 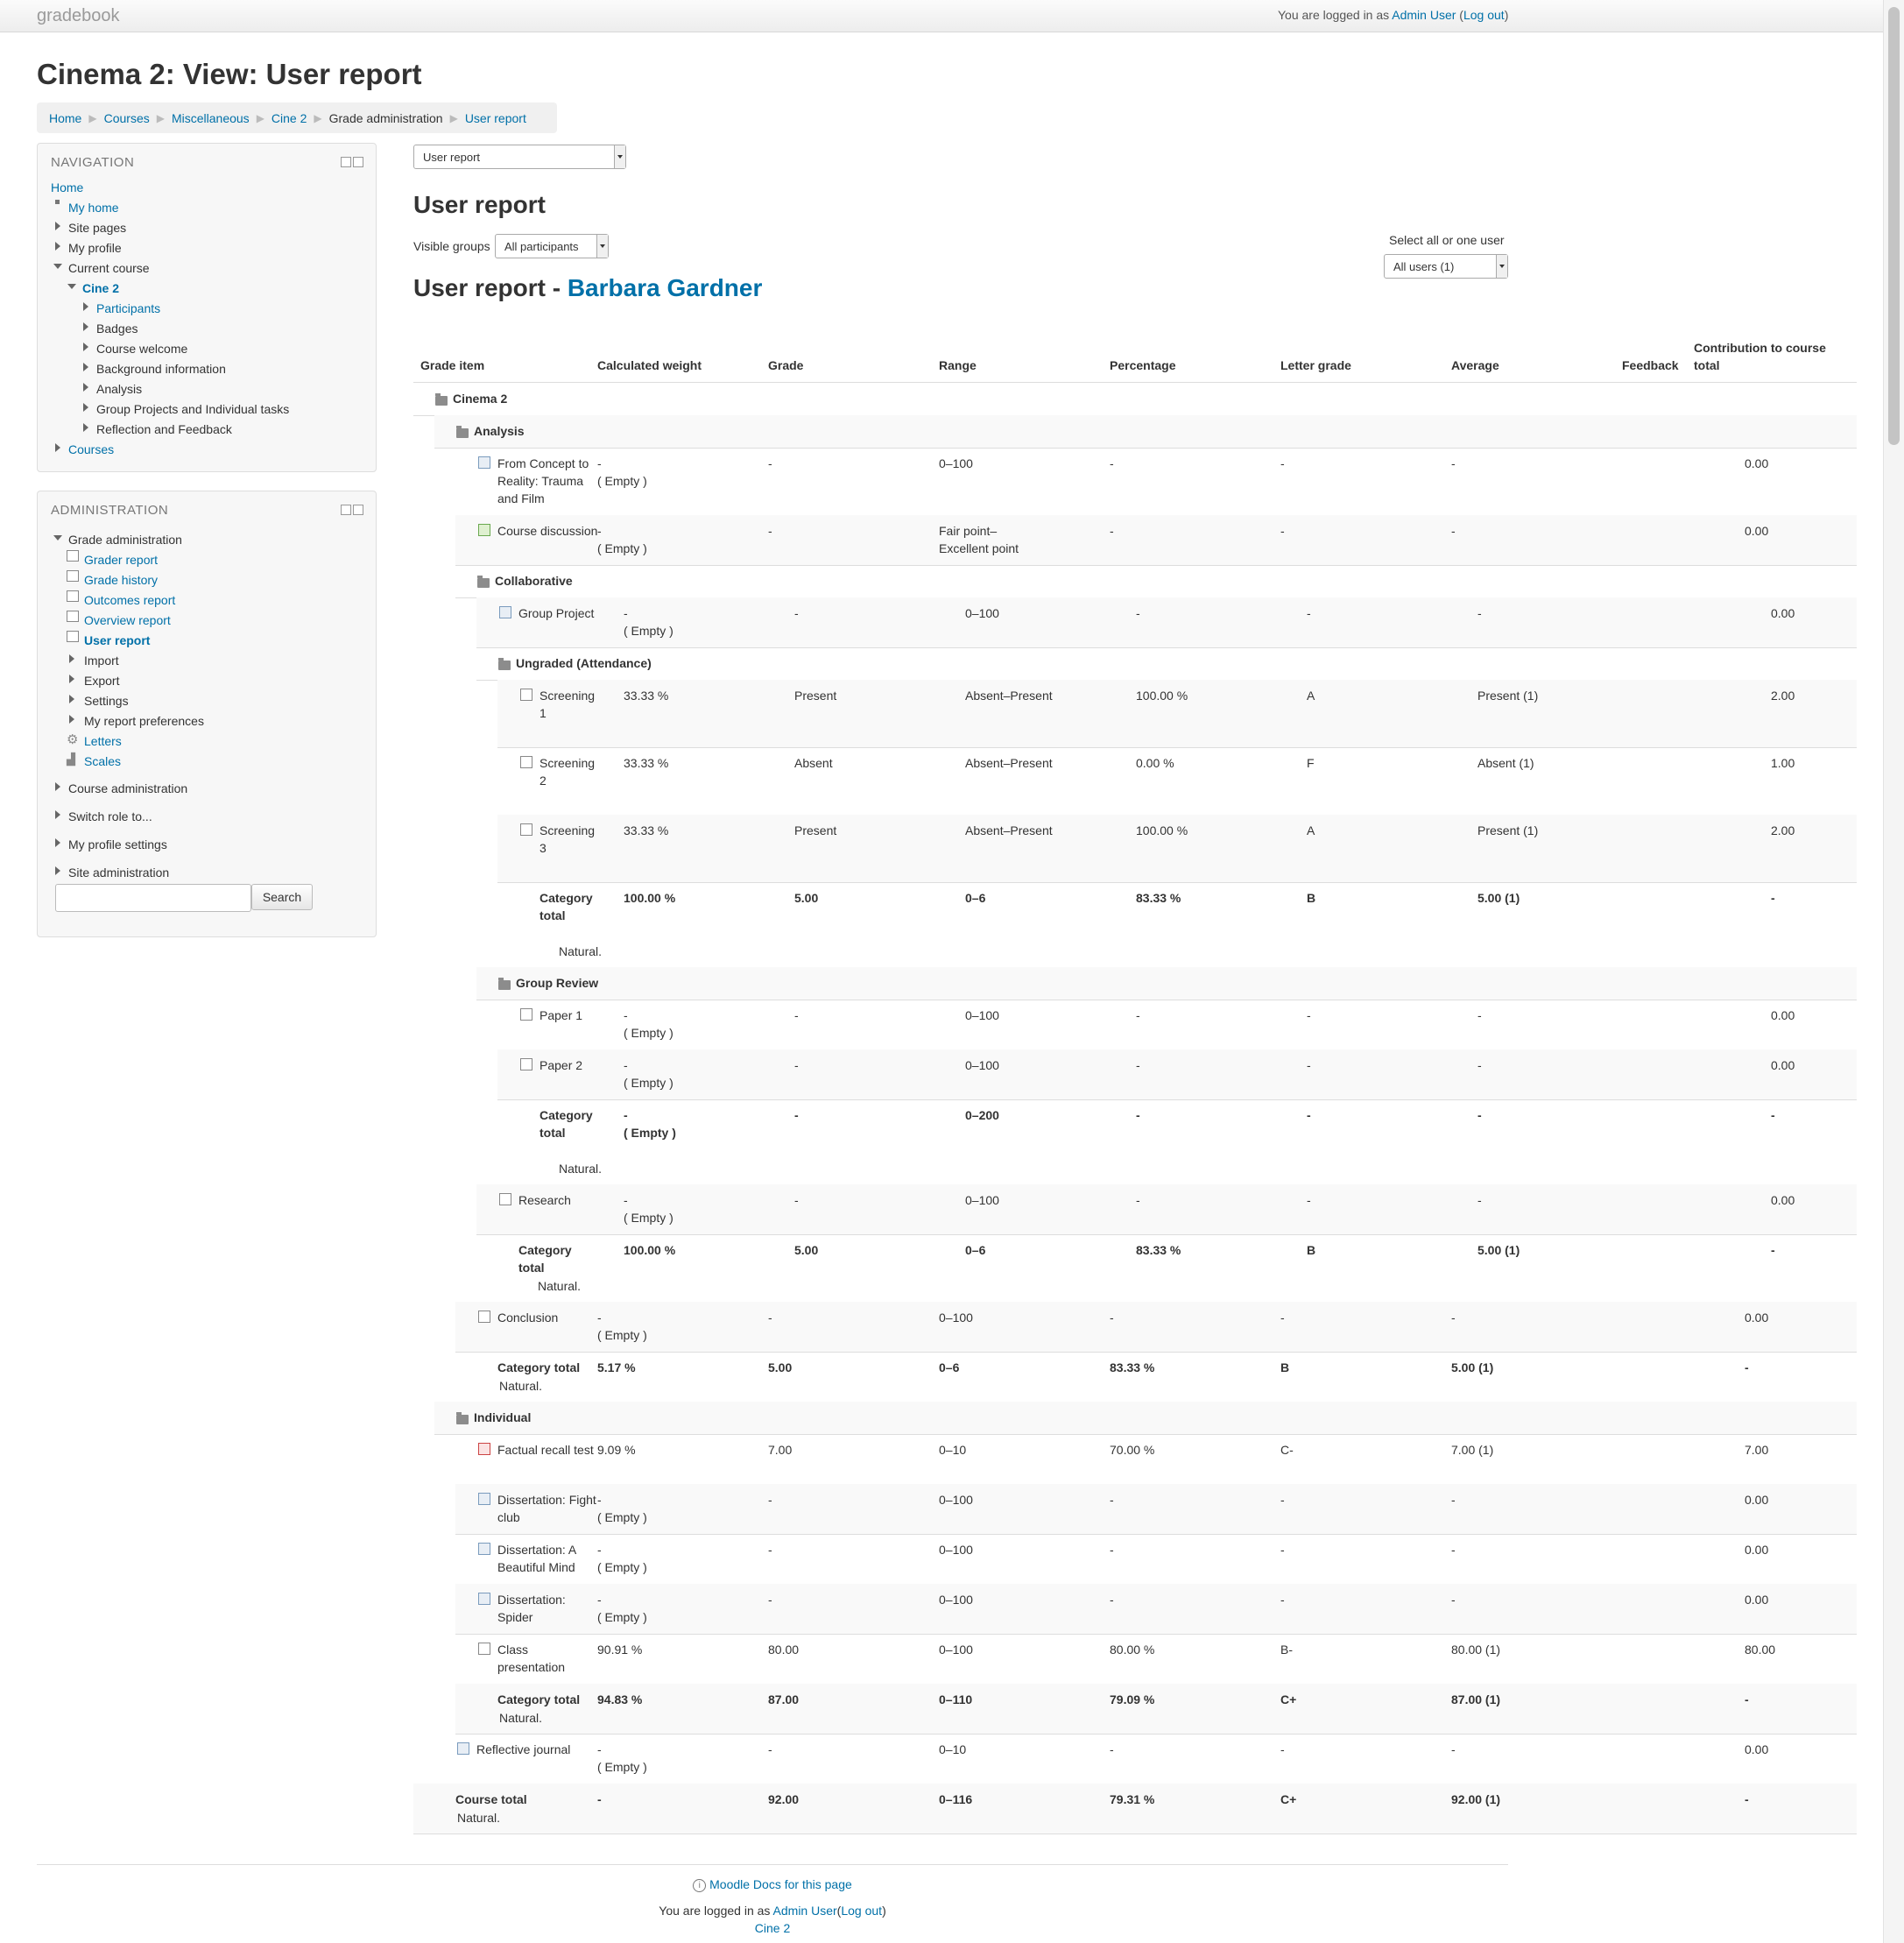 I want to click on assignment-icon, so click(x=484, y=1499).